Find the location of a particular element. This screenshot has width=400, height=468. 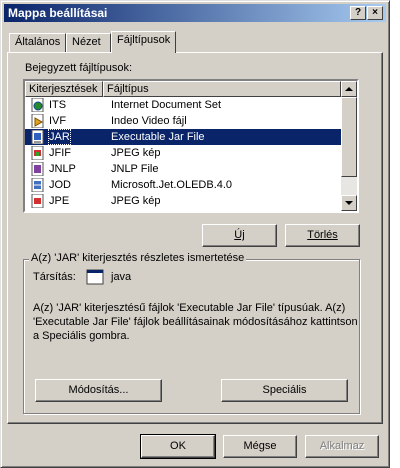

list-item-selected: JAR Executable Jar File is located at coordinates (183, 137).